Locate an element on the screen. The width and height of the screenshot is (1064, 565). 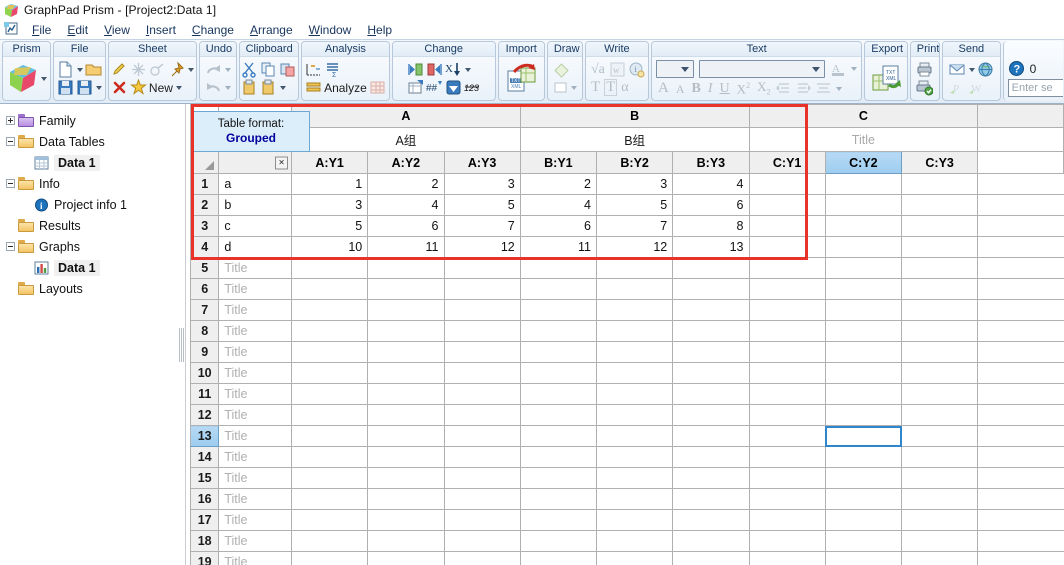
menu-window: Window is located at coordinates (330, 30).